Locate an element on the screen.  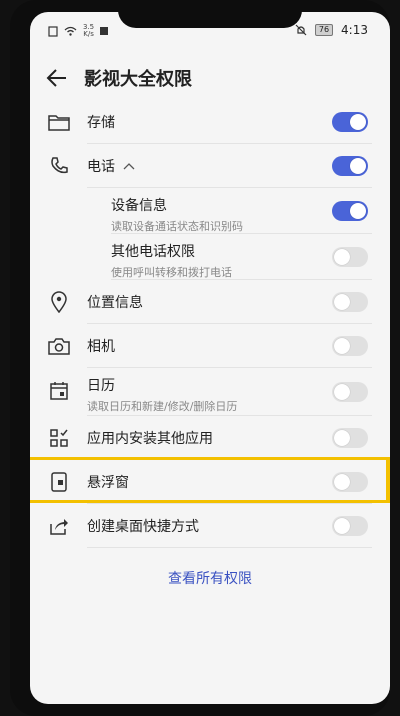
phone-toggle is located at coordinates (350, 166).